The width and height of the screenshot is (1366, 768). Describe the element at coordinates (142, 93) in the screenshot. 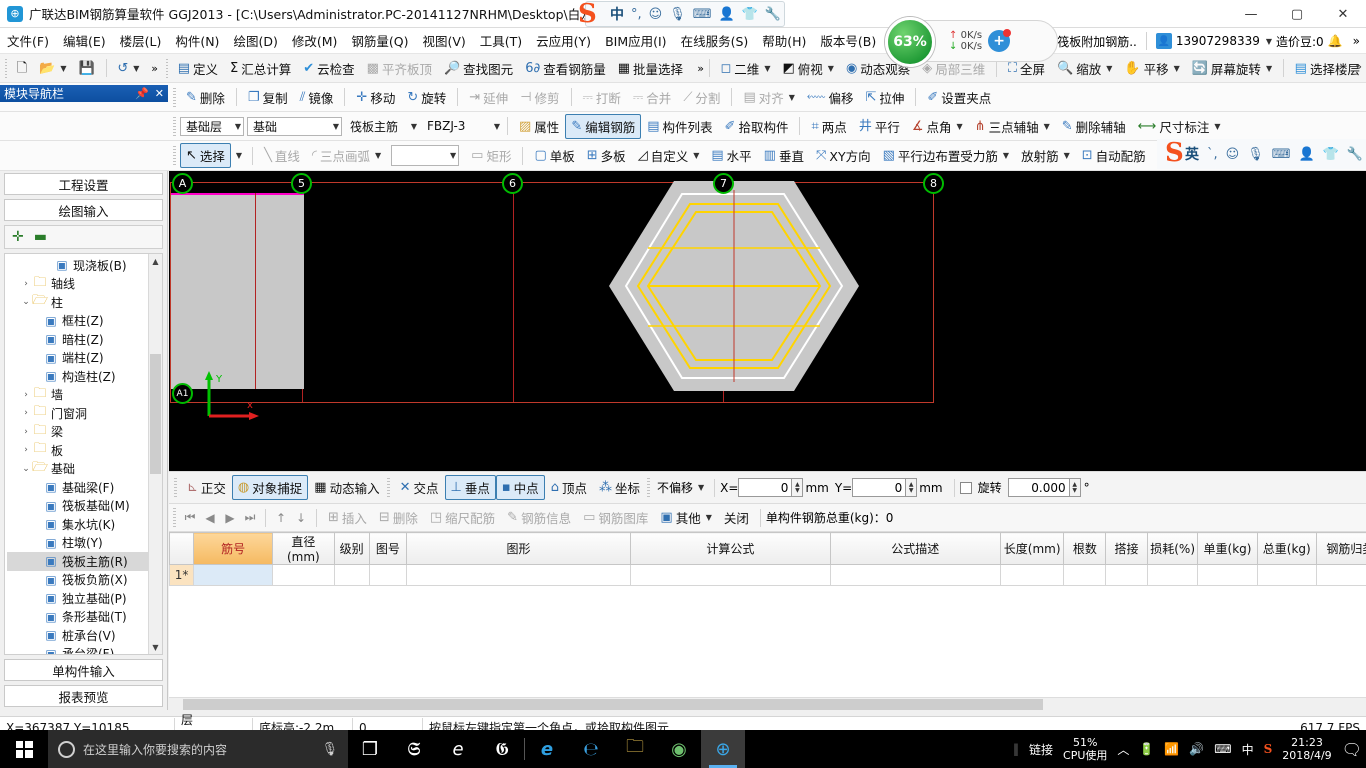

I see `pin-icon: 📌` at that location.